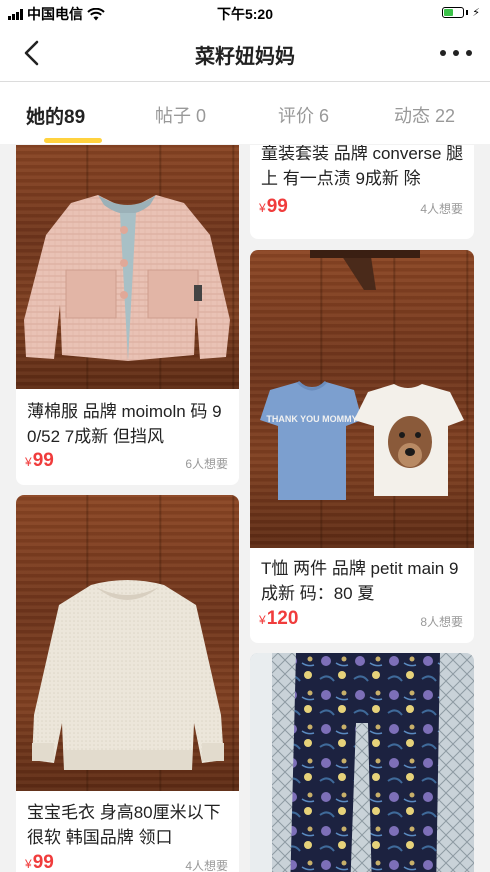 The image size is (490, 872). I want to click on tab-activity: 动态 22, so click(424, 115).